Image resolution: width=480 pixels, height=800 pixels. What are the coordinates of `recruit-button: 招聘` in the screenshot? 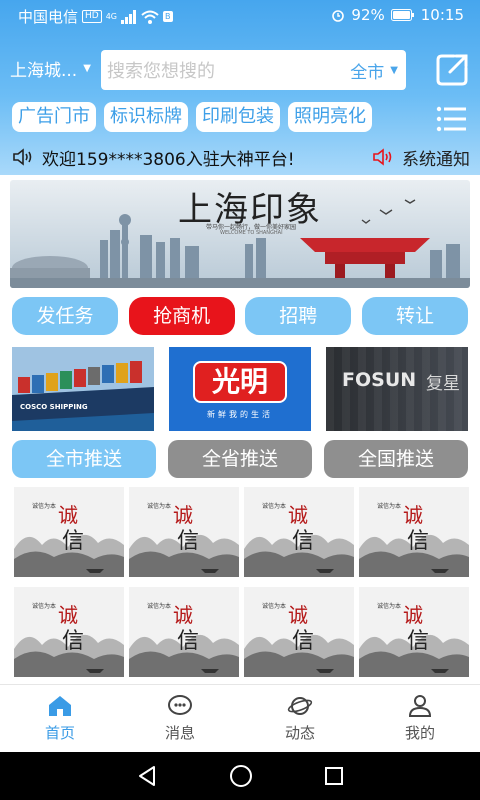 It's located at (298, 316).